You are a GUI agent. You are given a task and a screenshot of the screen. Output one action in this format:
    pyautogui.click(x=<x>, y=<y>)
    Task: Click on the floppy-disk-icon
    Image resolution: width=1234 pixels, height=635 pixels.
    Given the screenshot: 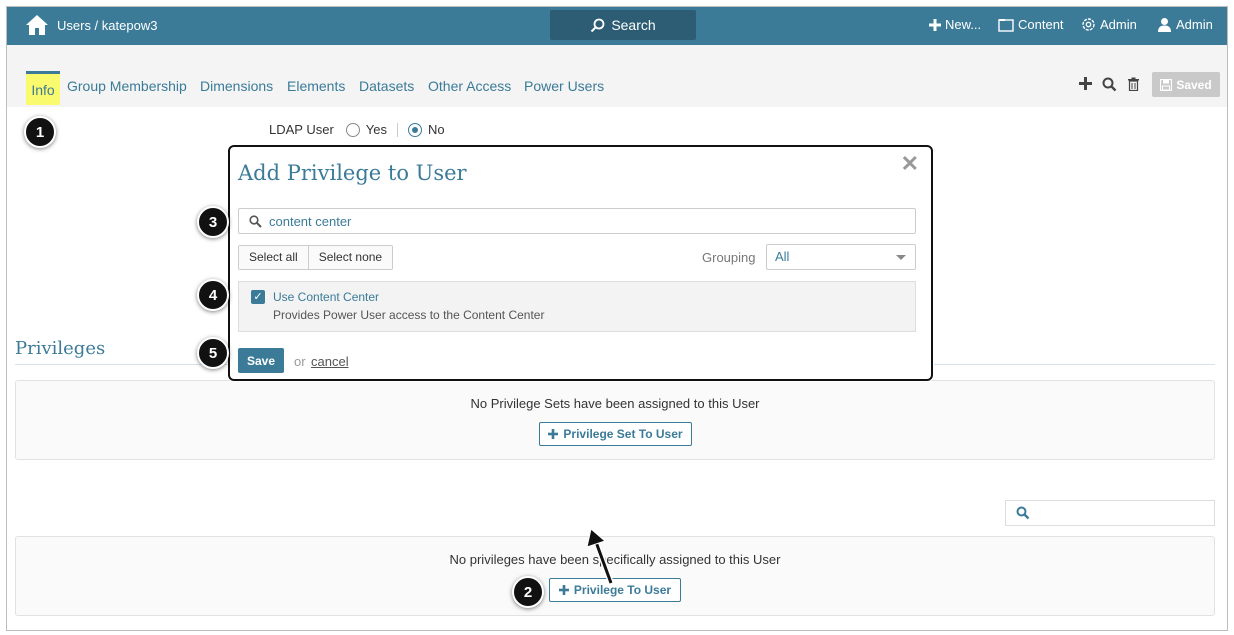 What is the action you would take?
    pyautogui.click(x=1166, y=84)
    